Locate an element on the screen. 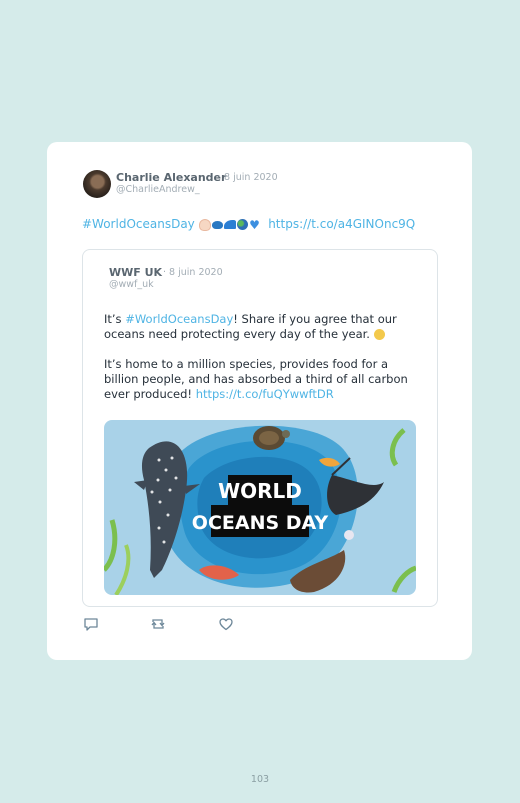 The image size is (520, 803). page-number: 103 is located at coordinates (260, 779).